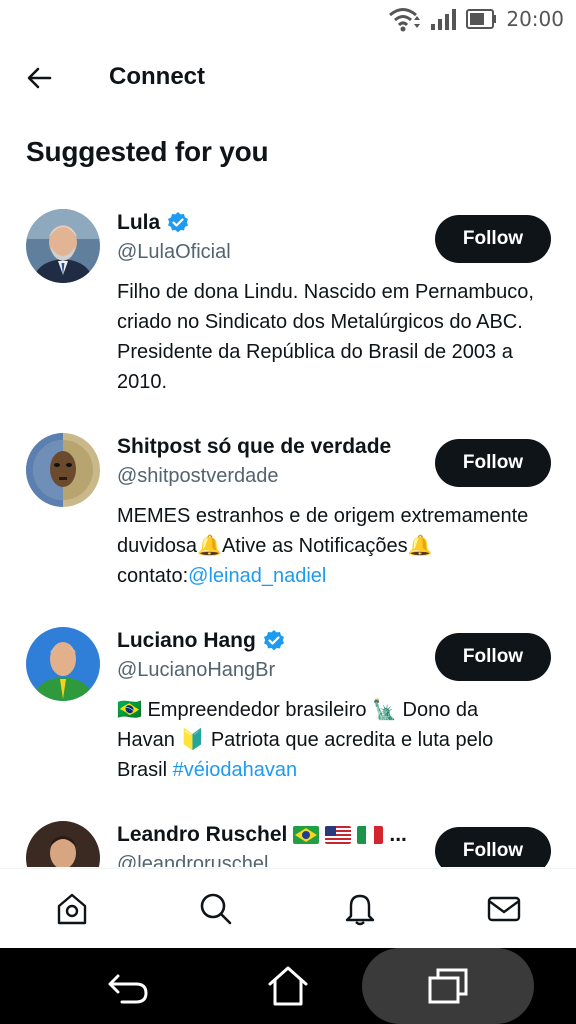 The image size is (576, 1024). Describe the element at coordinates (138, 223) in the screenshot. I see `user-name: Lula` at that location.